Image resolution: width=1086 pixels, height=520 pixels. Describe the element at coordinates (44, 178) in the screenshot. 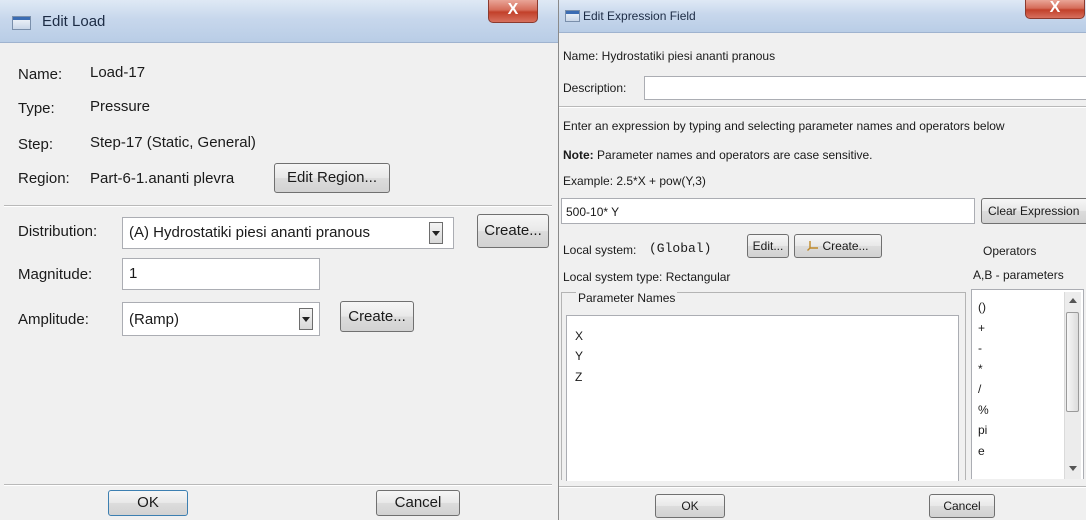

I see `region-label: Region:` at that location.